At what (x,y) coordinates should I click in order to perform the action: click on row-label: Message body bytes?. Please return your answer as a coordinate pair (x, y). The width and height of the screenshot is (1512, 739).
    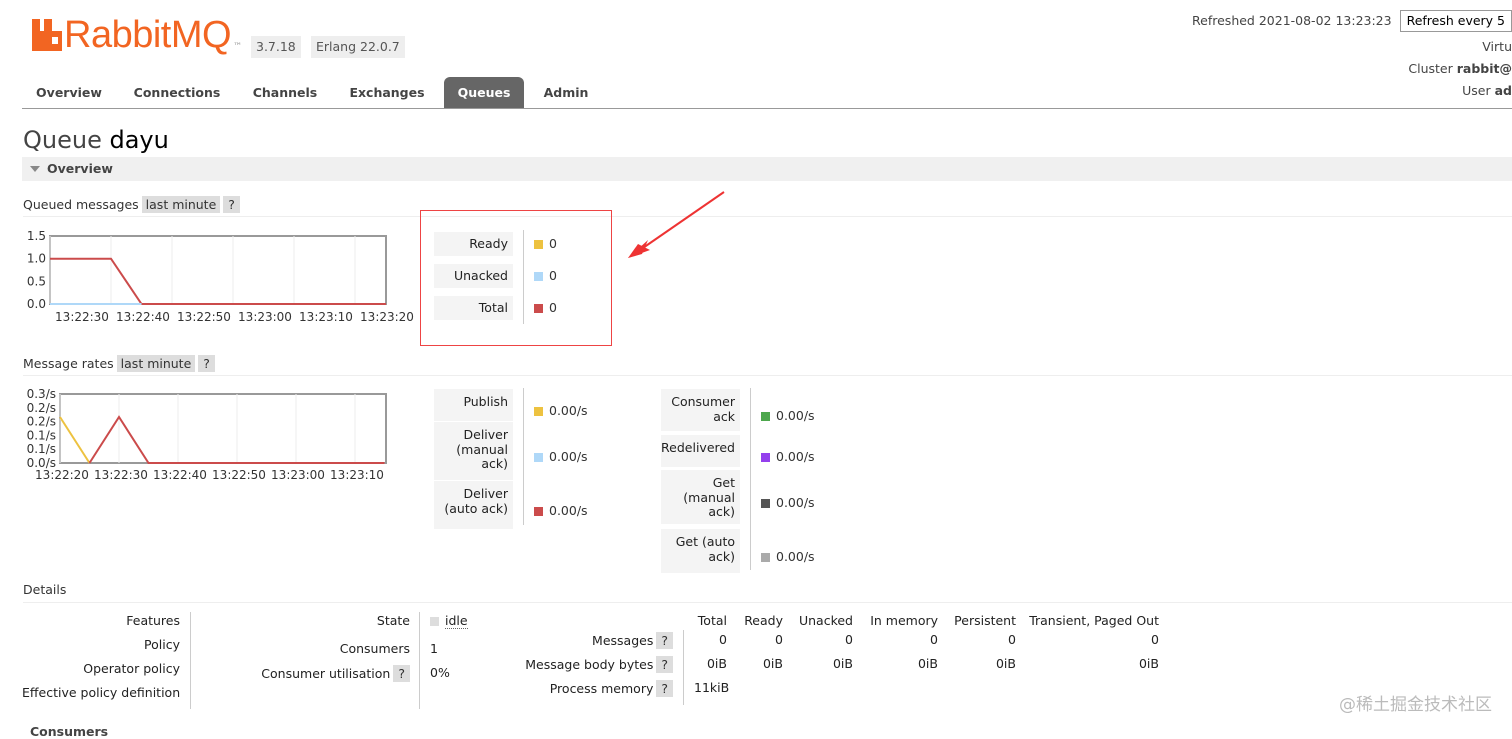
    Looking at the image, I should click on (576, 664).